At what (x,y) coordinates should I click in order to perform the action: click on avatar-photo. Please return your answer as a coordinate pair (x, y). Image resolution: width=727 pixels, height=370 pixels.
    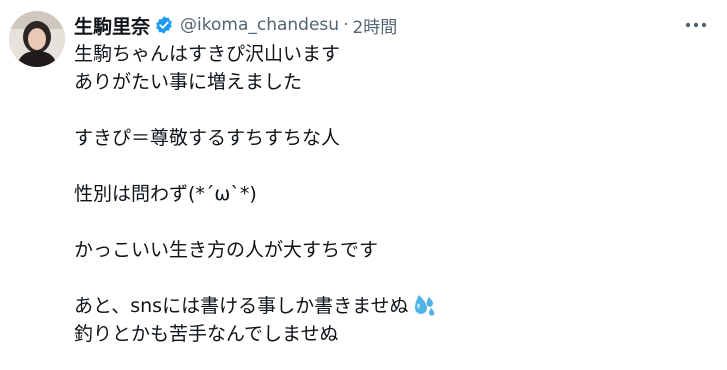
    Looking at the image, I should click on (37, 39).